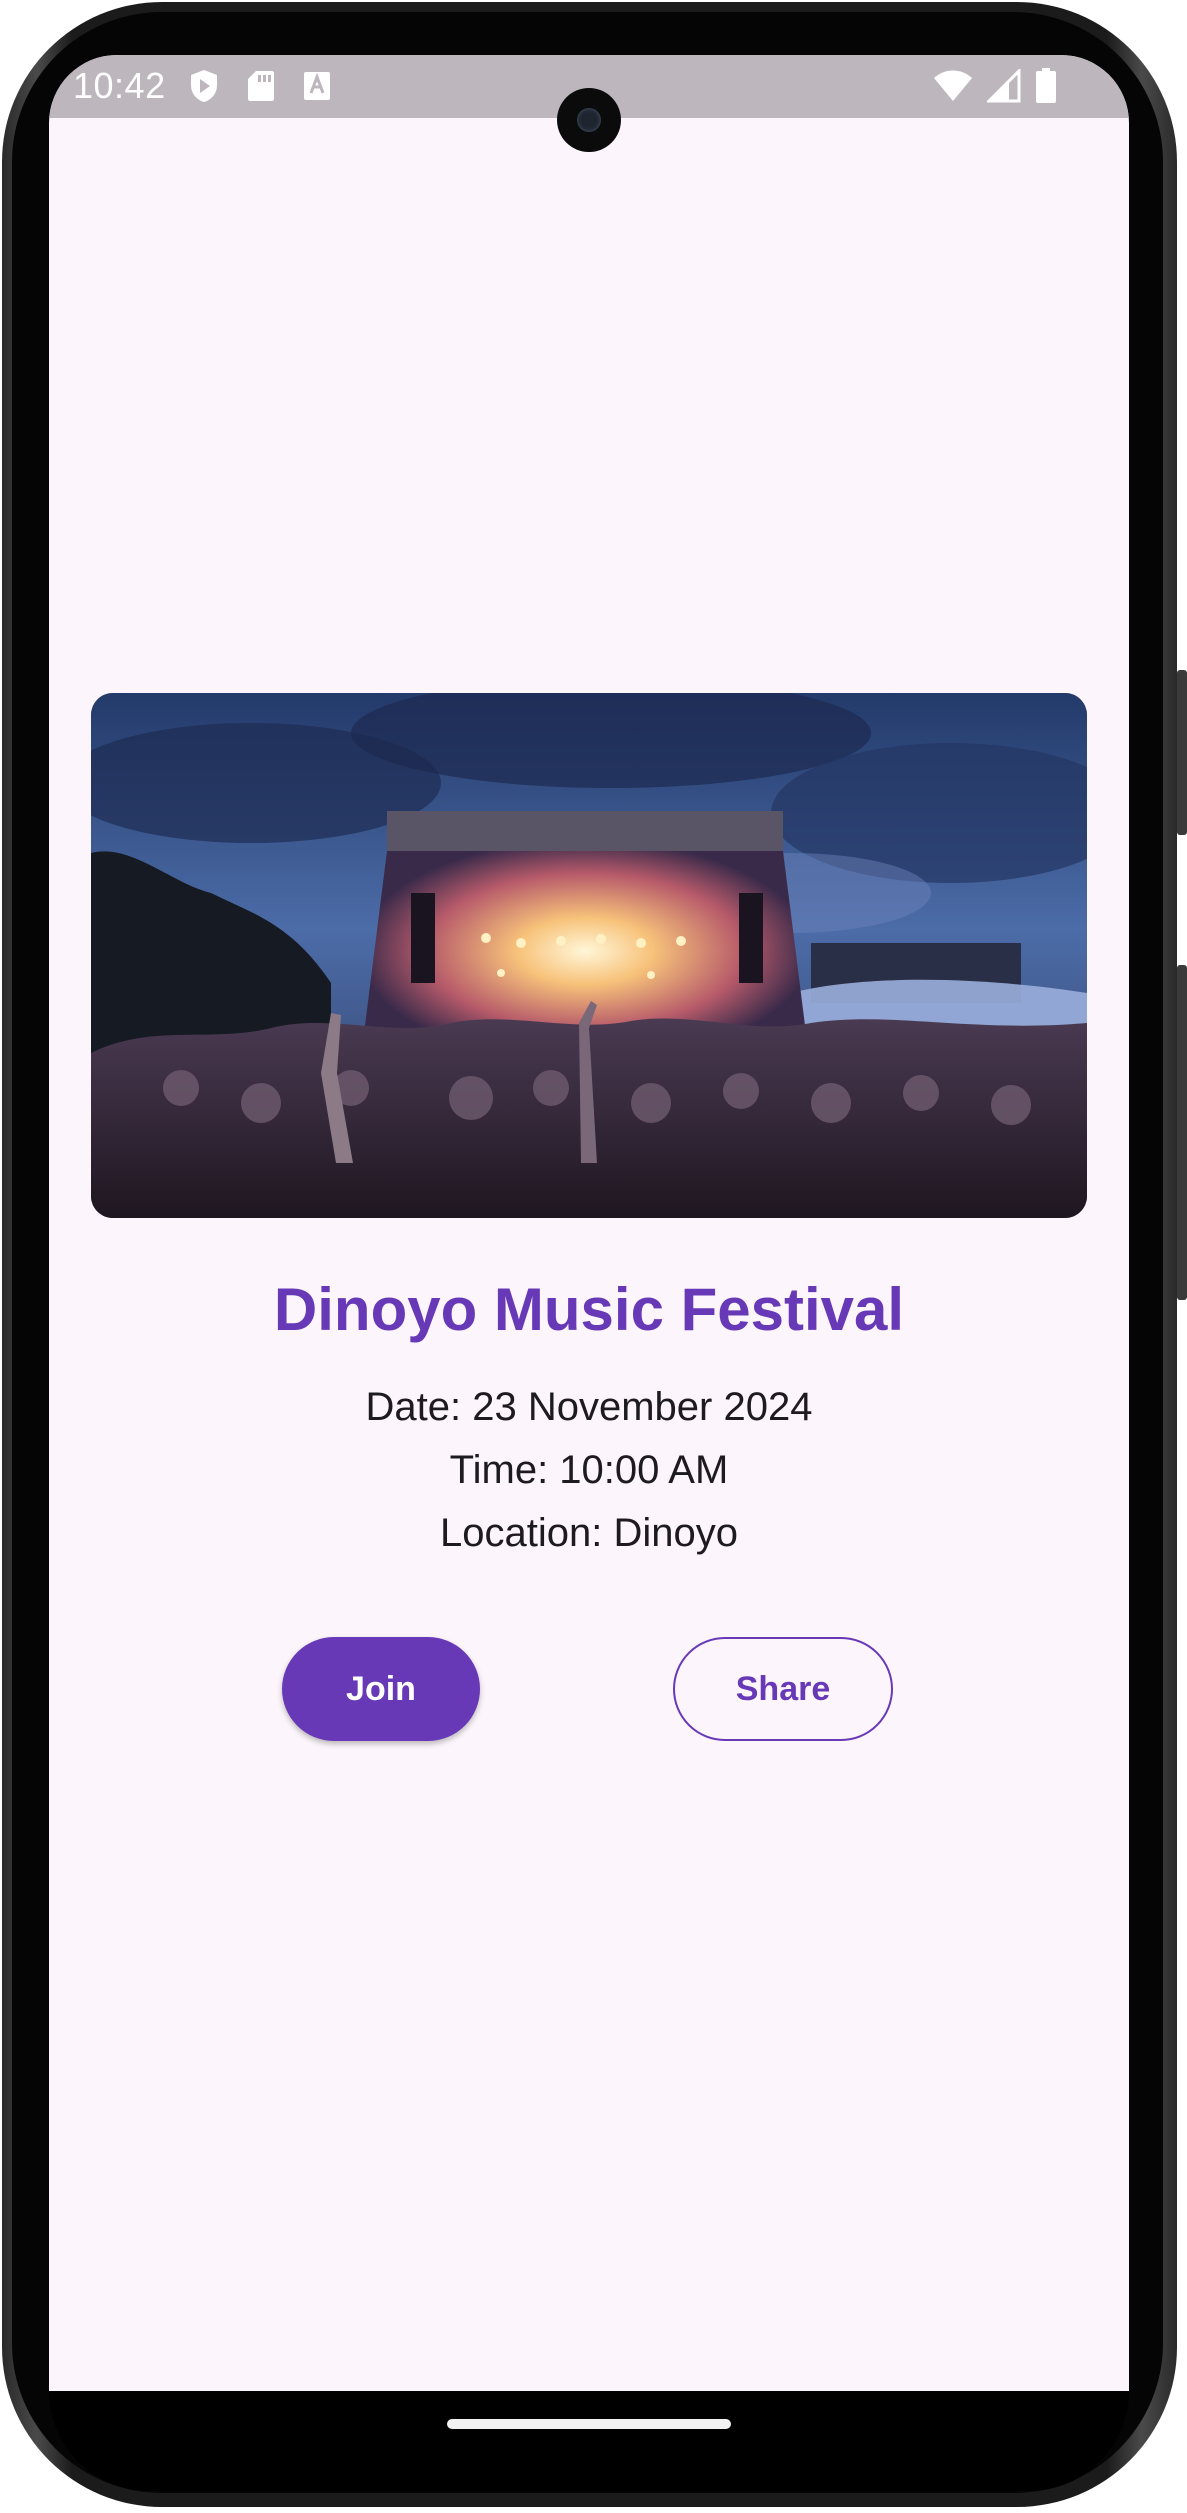  Describe the element at coordinates (1182, 1132) in the screenshot. I see `volume-button` at that location.